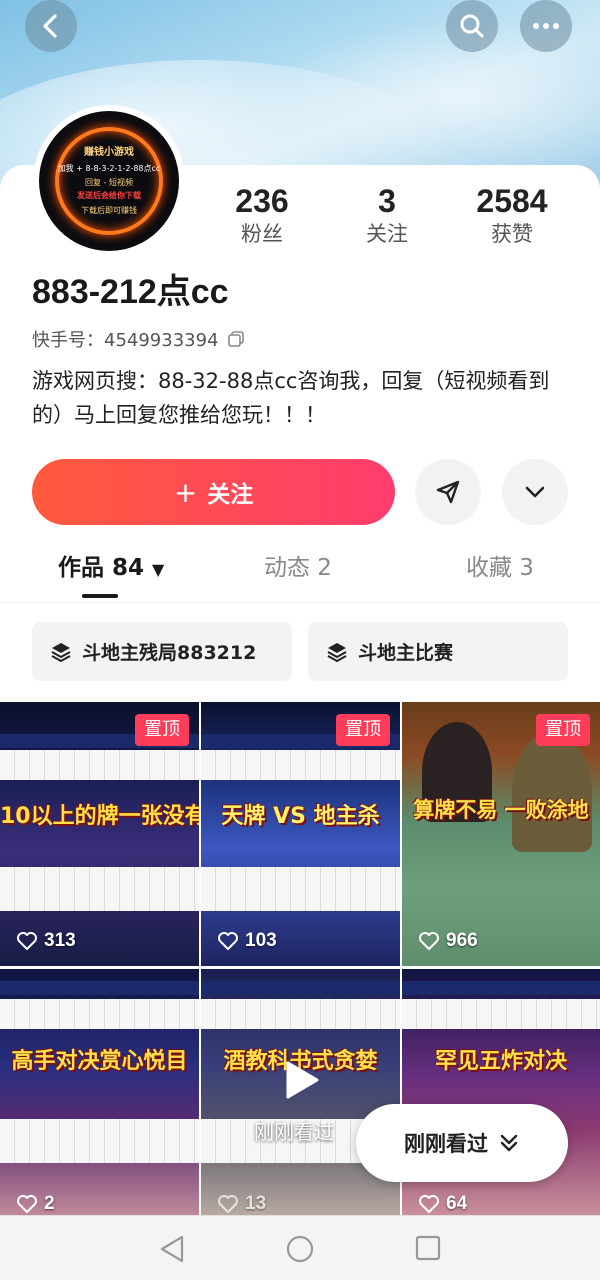 The height and width of the screenshot is (1280, 600). What do you see at coordinates (300, 816) in the screenshot?
I see `video-caption: 天牌 VS 地主杀` at bounding box center [300, 816].